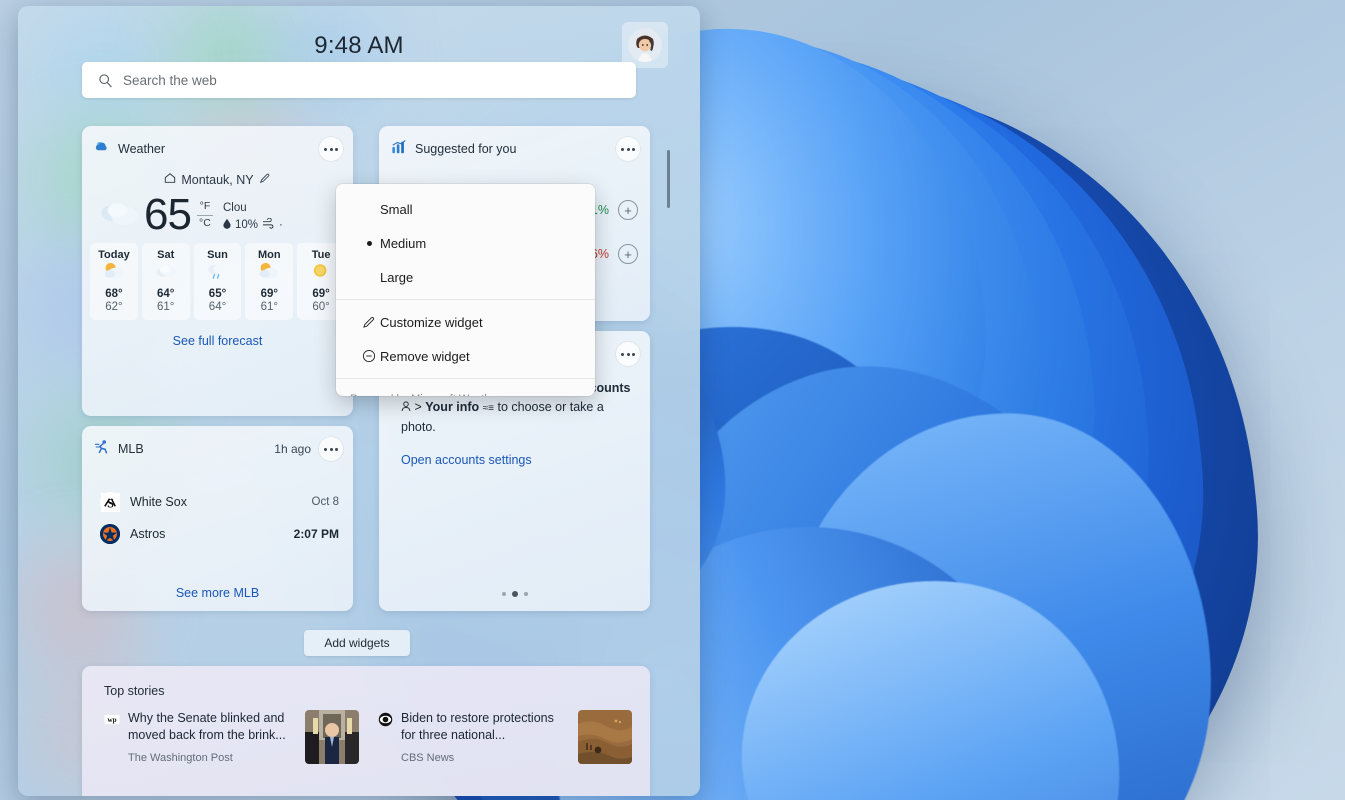  What do you see at coordinates (114, 255) in the screenshot?
I see `forecast-day: Today` at bounding box center [114, 255].